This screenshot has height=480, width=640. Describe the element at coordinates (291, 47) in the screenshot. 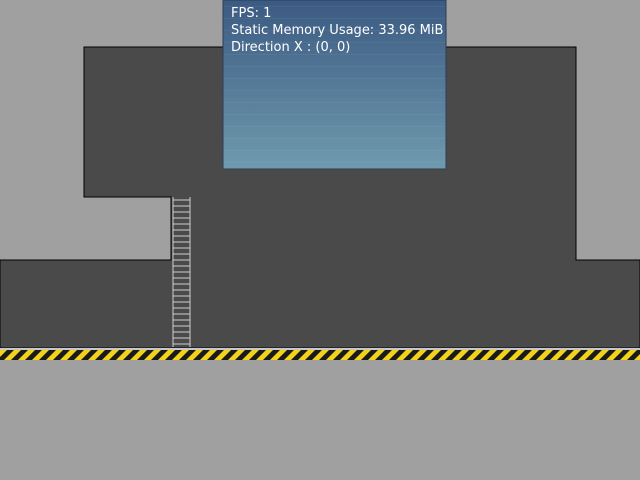

I see `direction-readout: Direction X : (0, 0)` at that location.